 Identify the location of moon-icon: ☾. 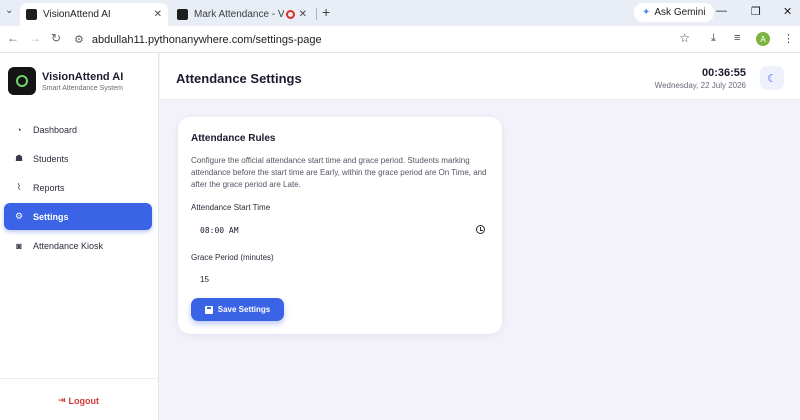
(772, 78).